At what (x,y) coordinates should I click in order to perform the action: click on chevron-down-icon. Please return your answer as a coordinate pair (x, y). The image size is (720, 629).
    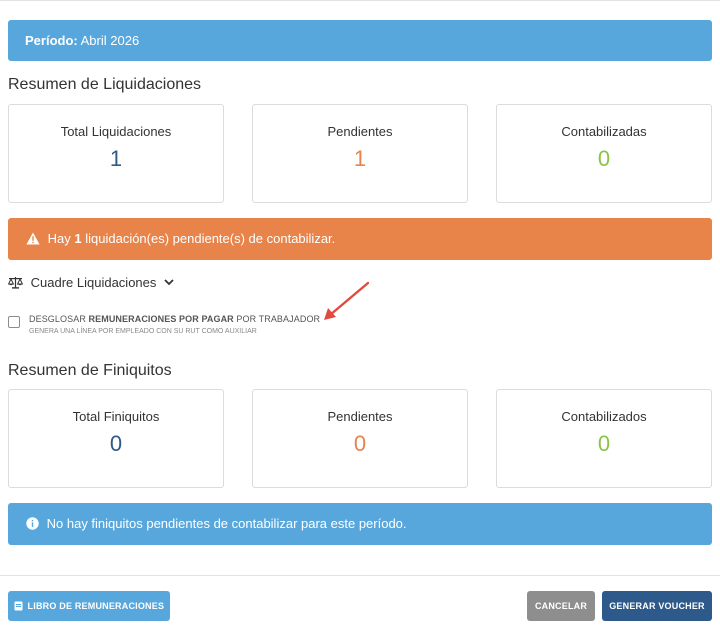
    Looking at the image, I should click on (169, 282).